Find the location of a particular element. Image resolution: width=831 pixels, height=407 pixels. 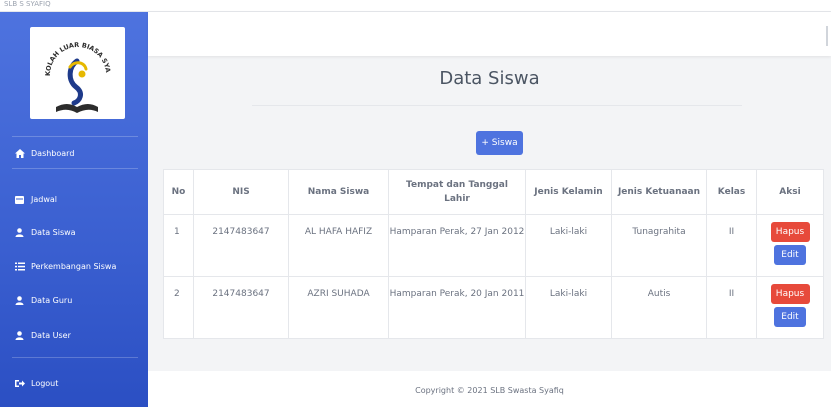

footer: Copyright © 2021 SLB Swasta Syafiq is located at coordinates (489, 389).